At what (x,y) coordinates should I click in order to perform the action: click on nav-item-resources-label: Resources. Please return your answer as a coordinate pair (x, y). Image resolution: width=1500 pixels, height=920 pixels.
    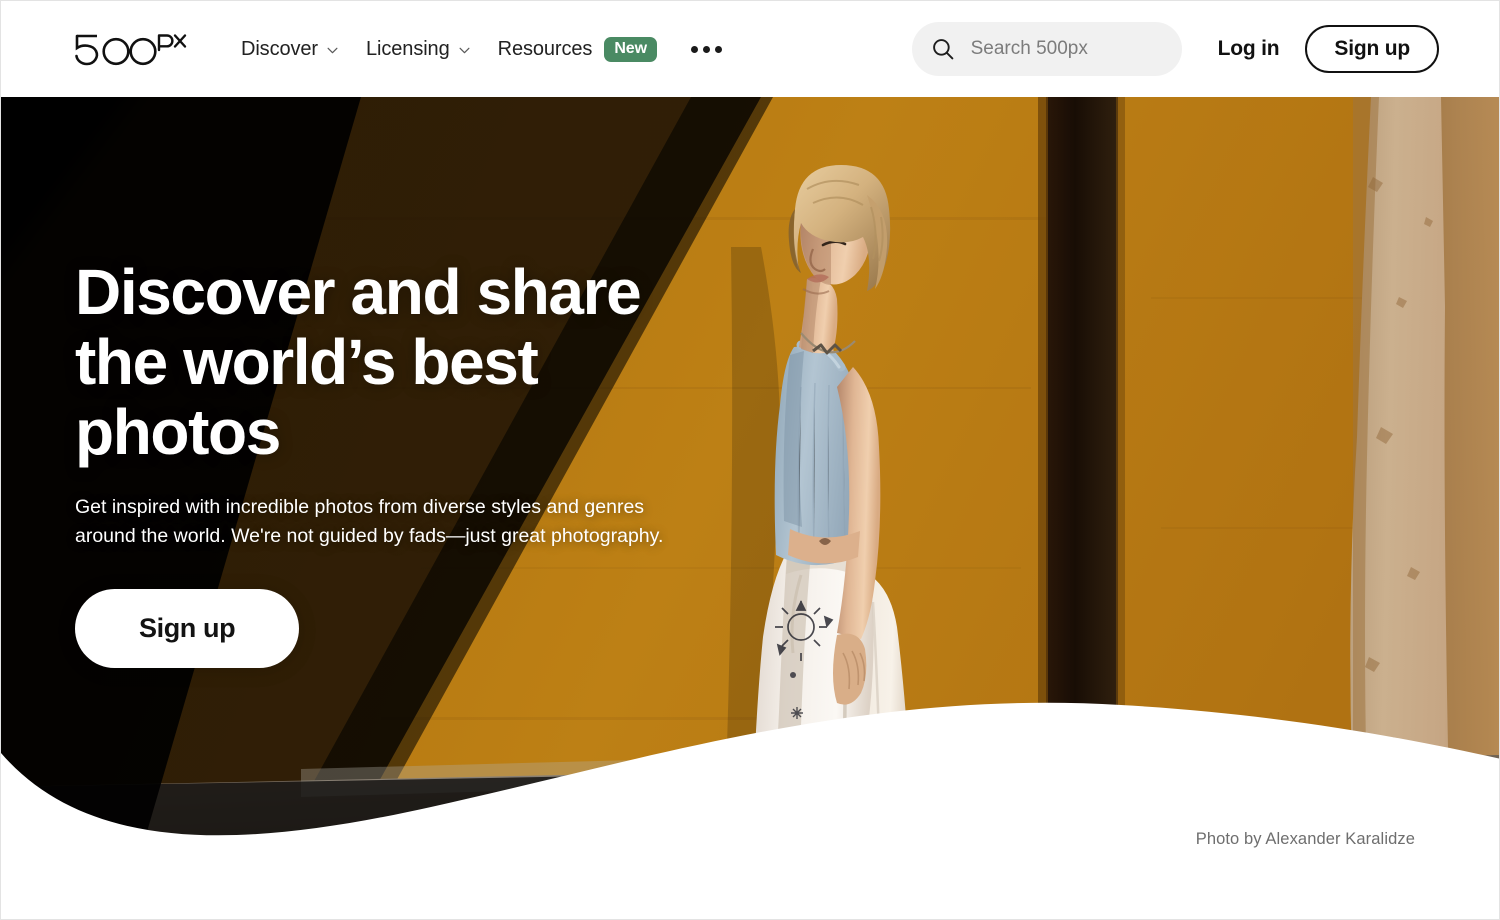
    Looking at the image, I should click on (545, 48).